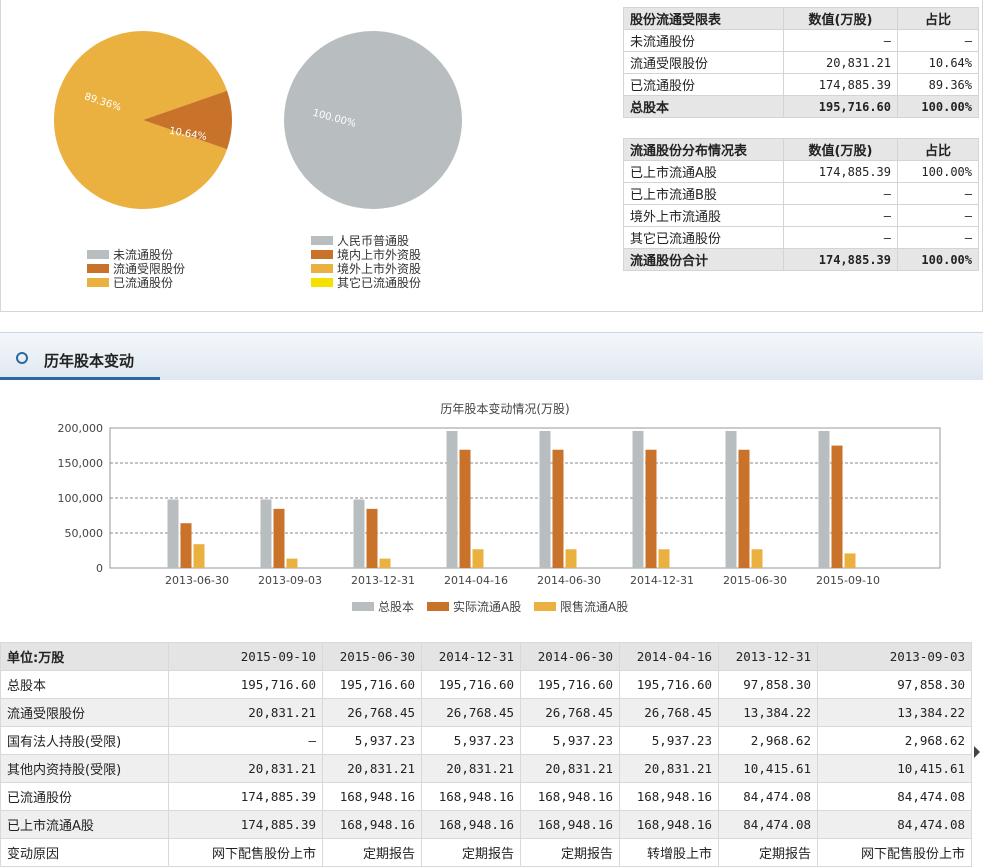 The width and height of the screenshot is (983, 867). What do you see at coordinates (84, 824) in the screenshot?
I see `row-label: 已上市流通A股` at bounding box center [84, 824].